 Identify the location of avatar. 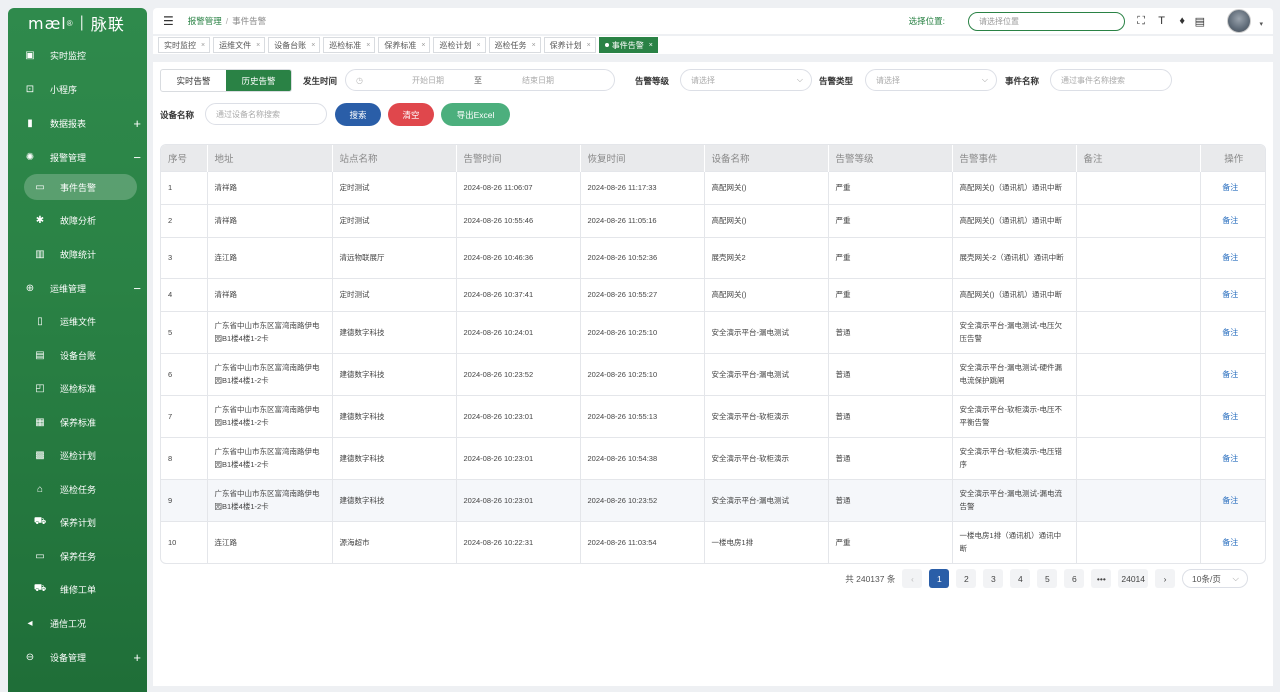
(1239, 21).